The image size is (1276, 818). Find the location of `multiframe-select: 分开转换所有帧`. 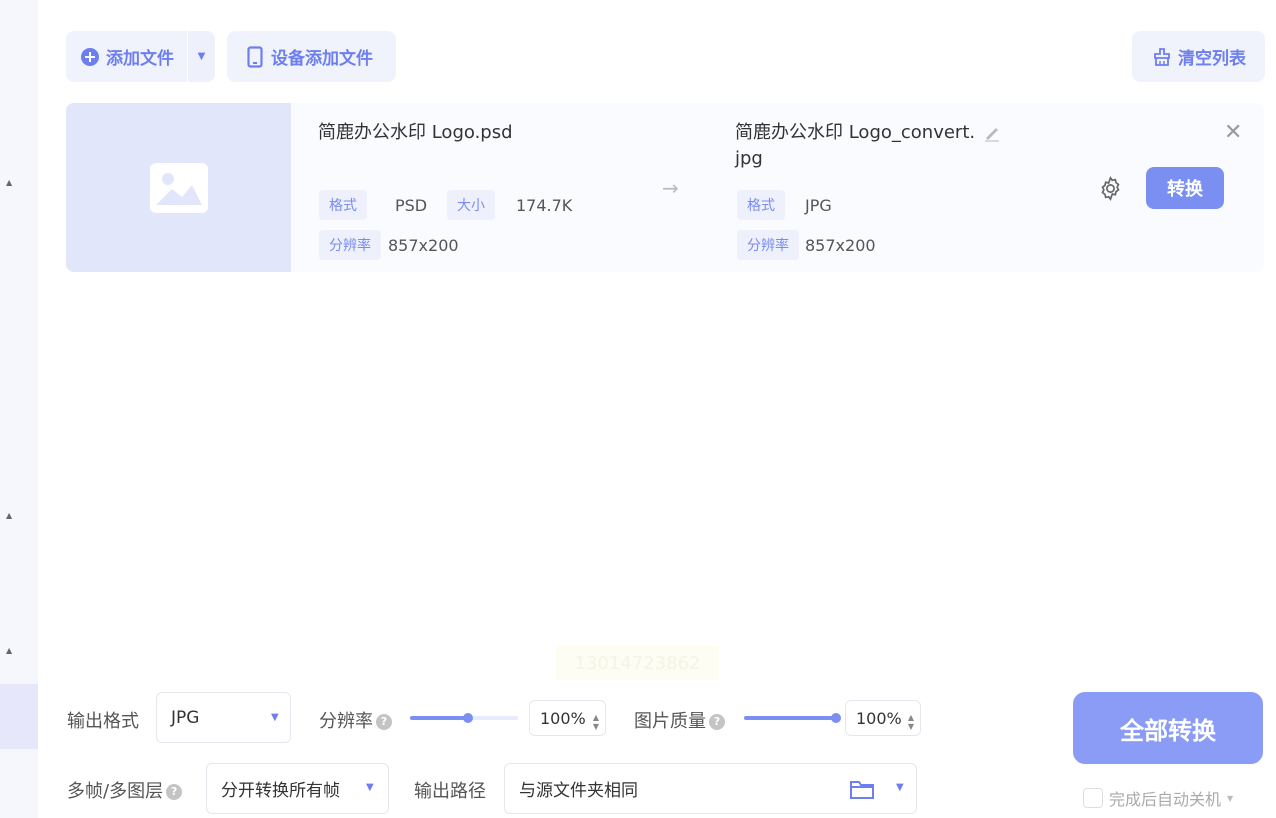

multiframe-select: 分开转换所有帧 is located at coordinates (297, 788).